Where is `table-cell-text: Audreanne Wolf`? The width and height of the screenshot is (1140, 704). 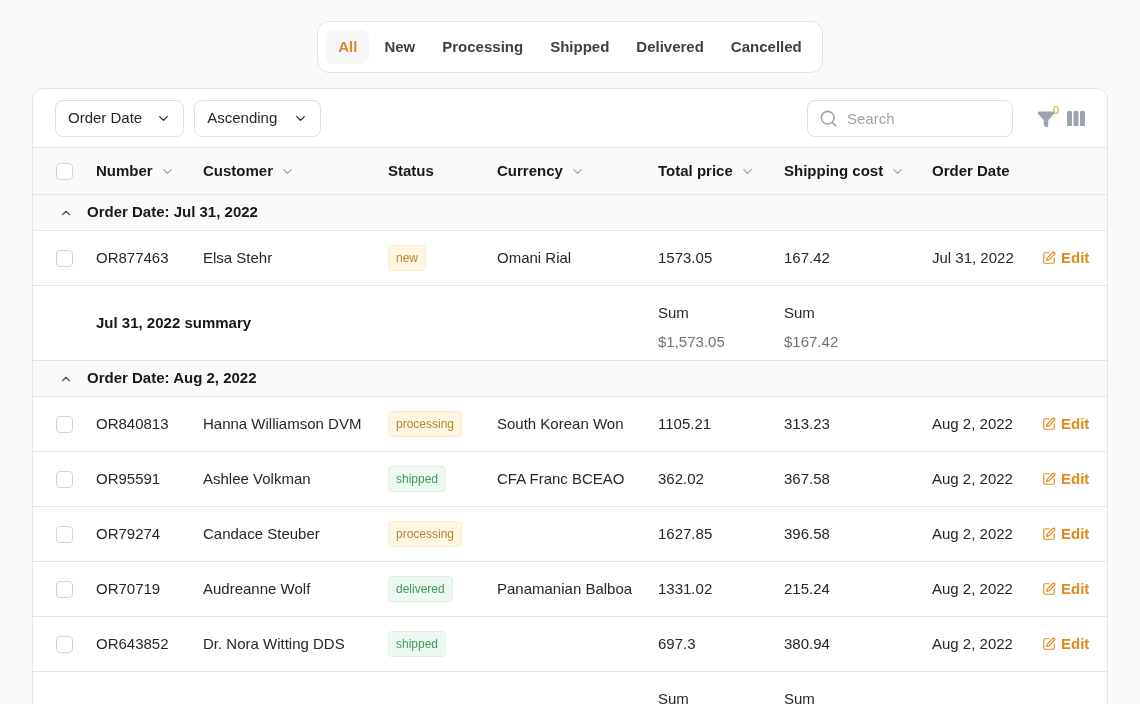 table-cell-text: Audreanne Wolf is located at coordinates (257, 588).